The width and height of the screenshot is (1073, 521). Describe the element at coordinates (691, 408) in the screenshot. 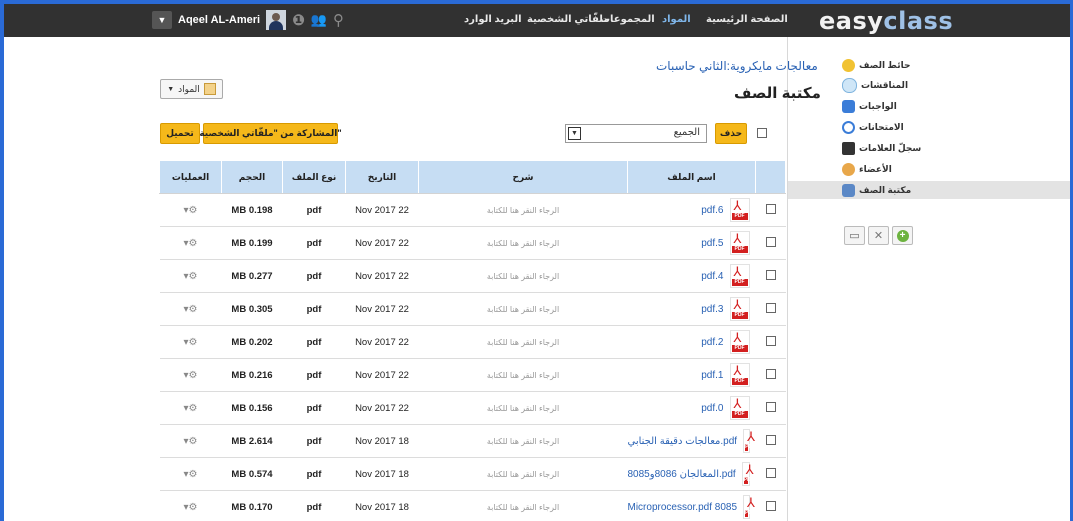

I see `file-name-cell: pdf.0 ⅄ PDF` at that location.